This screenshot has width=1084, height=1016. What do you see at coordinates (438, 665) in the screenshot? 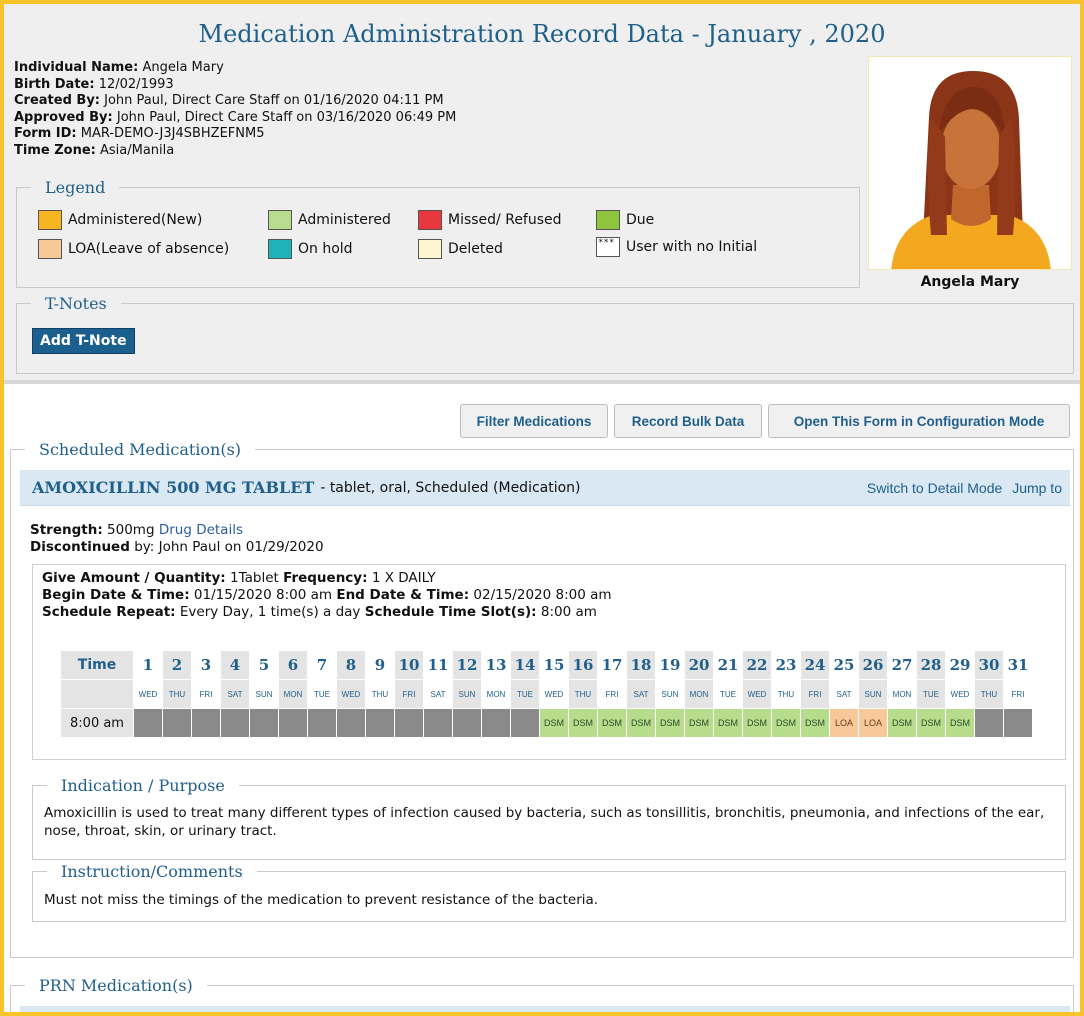
I see `day-number-cell: 11` at bounding box center [438, 665].